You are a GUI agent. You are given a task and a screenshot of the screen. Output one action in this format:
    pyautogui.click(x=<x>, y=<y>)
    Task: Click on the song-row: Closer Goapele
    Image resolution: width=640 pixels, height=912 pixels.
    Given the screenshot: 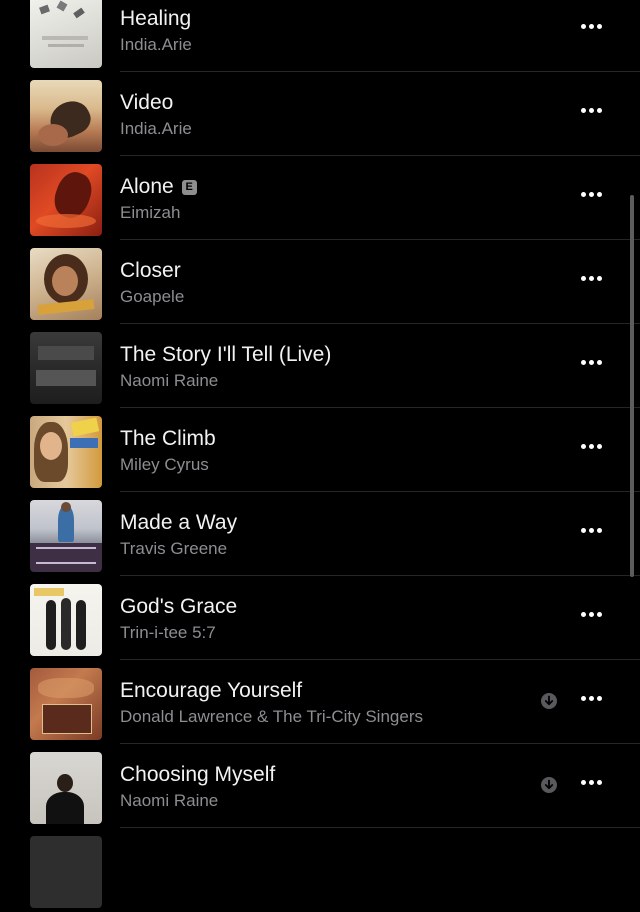 What is the action you would take?
    pyautogui.click(x=320, y=282)
    